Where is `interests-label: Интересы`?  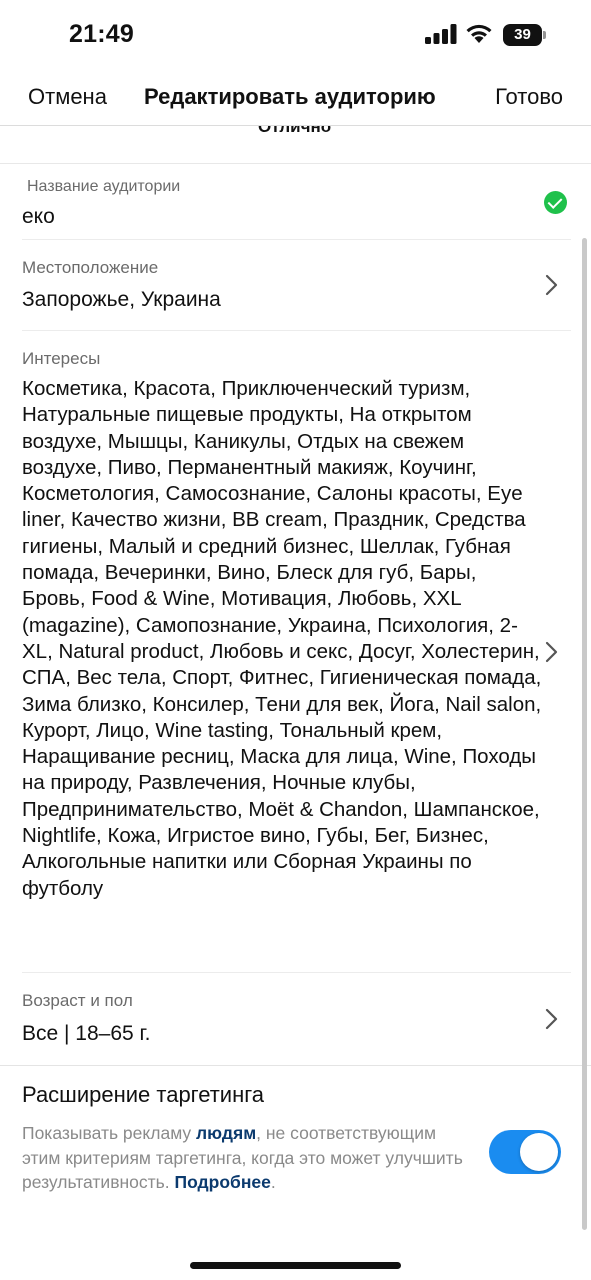 interests-label: Интересы is located at coordinates (61, 358).